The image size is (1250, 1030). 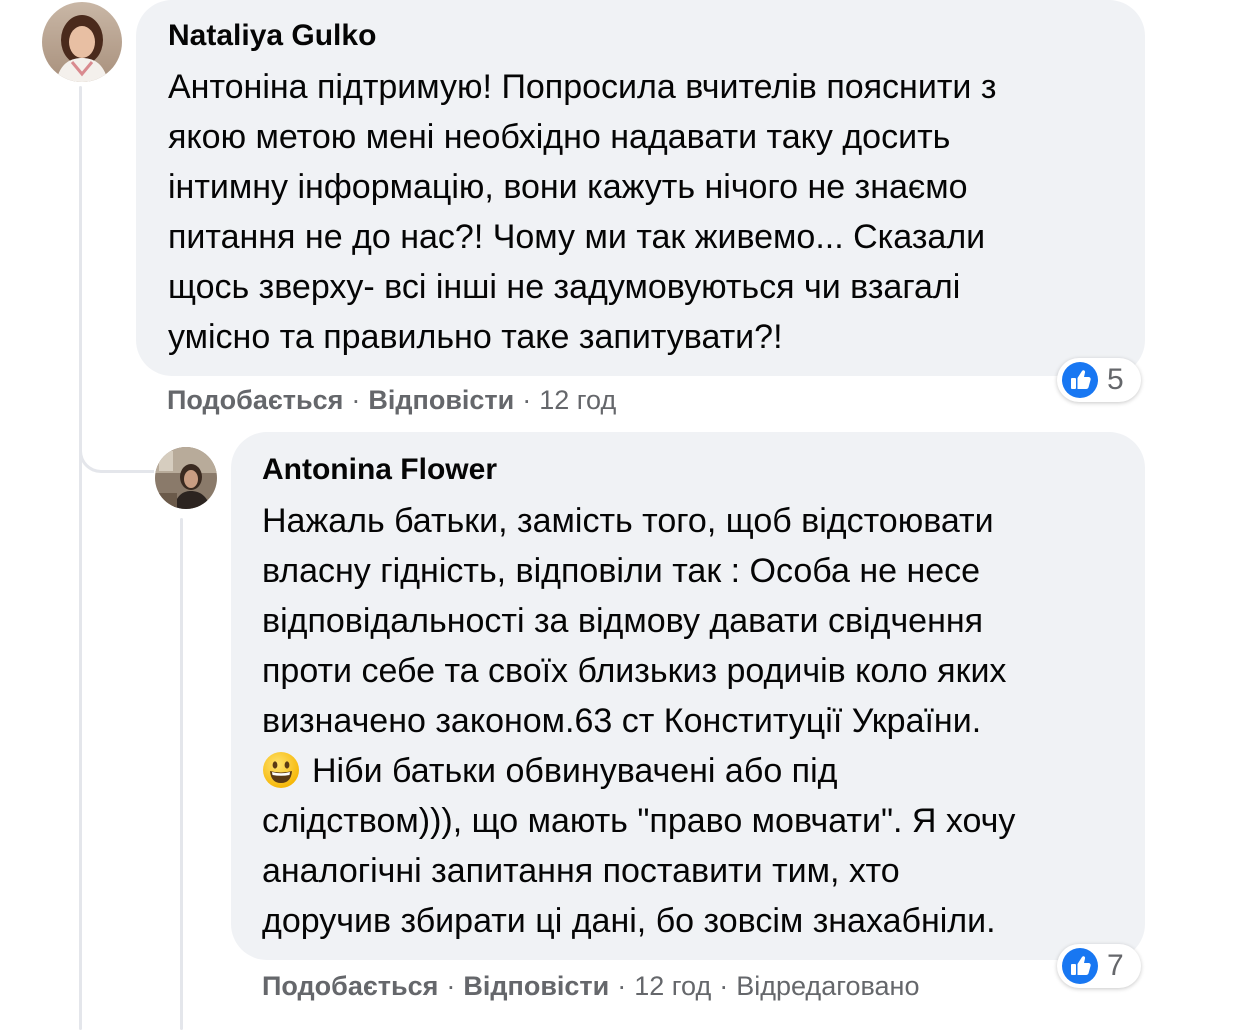 What do you see at coordinates (1099, 380) in the screenshot?
I see `reaction-summary: 5` at bounding box center [1099, 380].